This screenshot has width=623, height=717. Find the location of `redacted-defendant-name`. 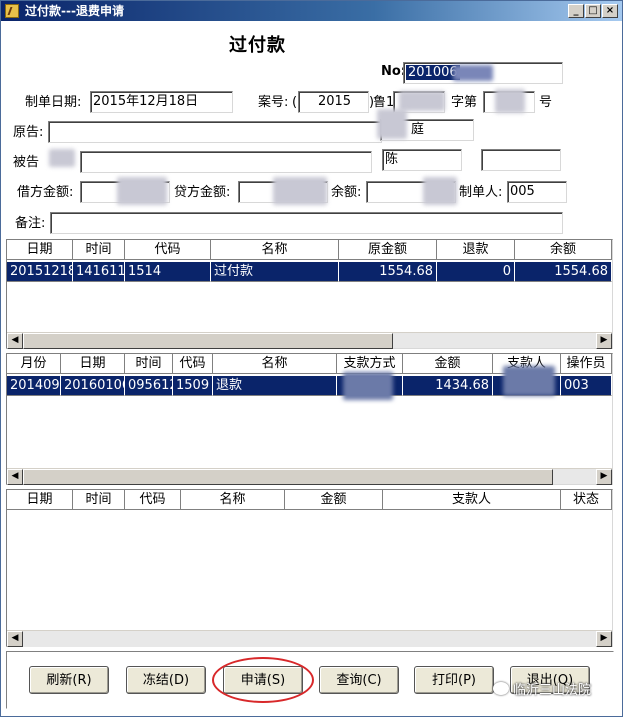

redacted-defendant-name is located at coordinates (62, 158).